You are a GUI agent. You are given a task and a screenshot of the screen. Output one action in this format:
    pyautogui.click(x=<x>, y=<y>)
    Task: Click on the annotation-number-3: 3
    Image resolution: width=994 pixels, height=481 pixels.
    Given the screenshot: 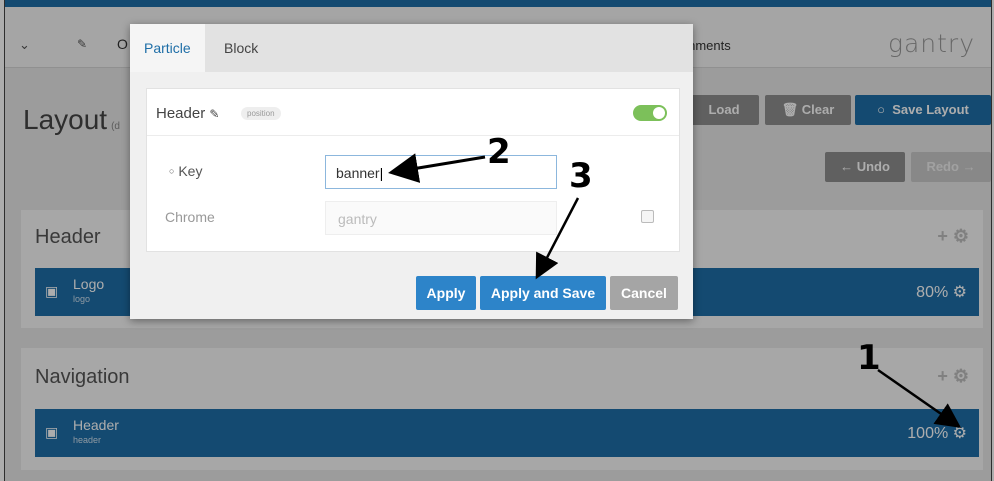 What is the action you would take?
    pyautogui.click(x=581, y=176)
    